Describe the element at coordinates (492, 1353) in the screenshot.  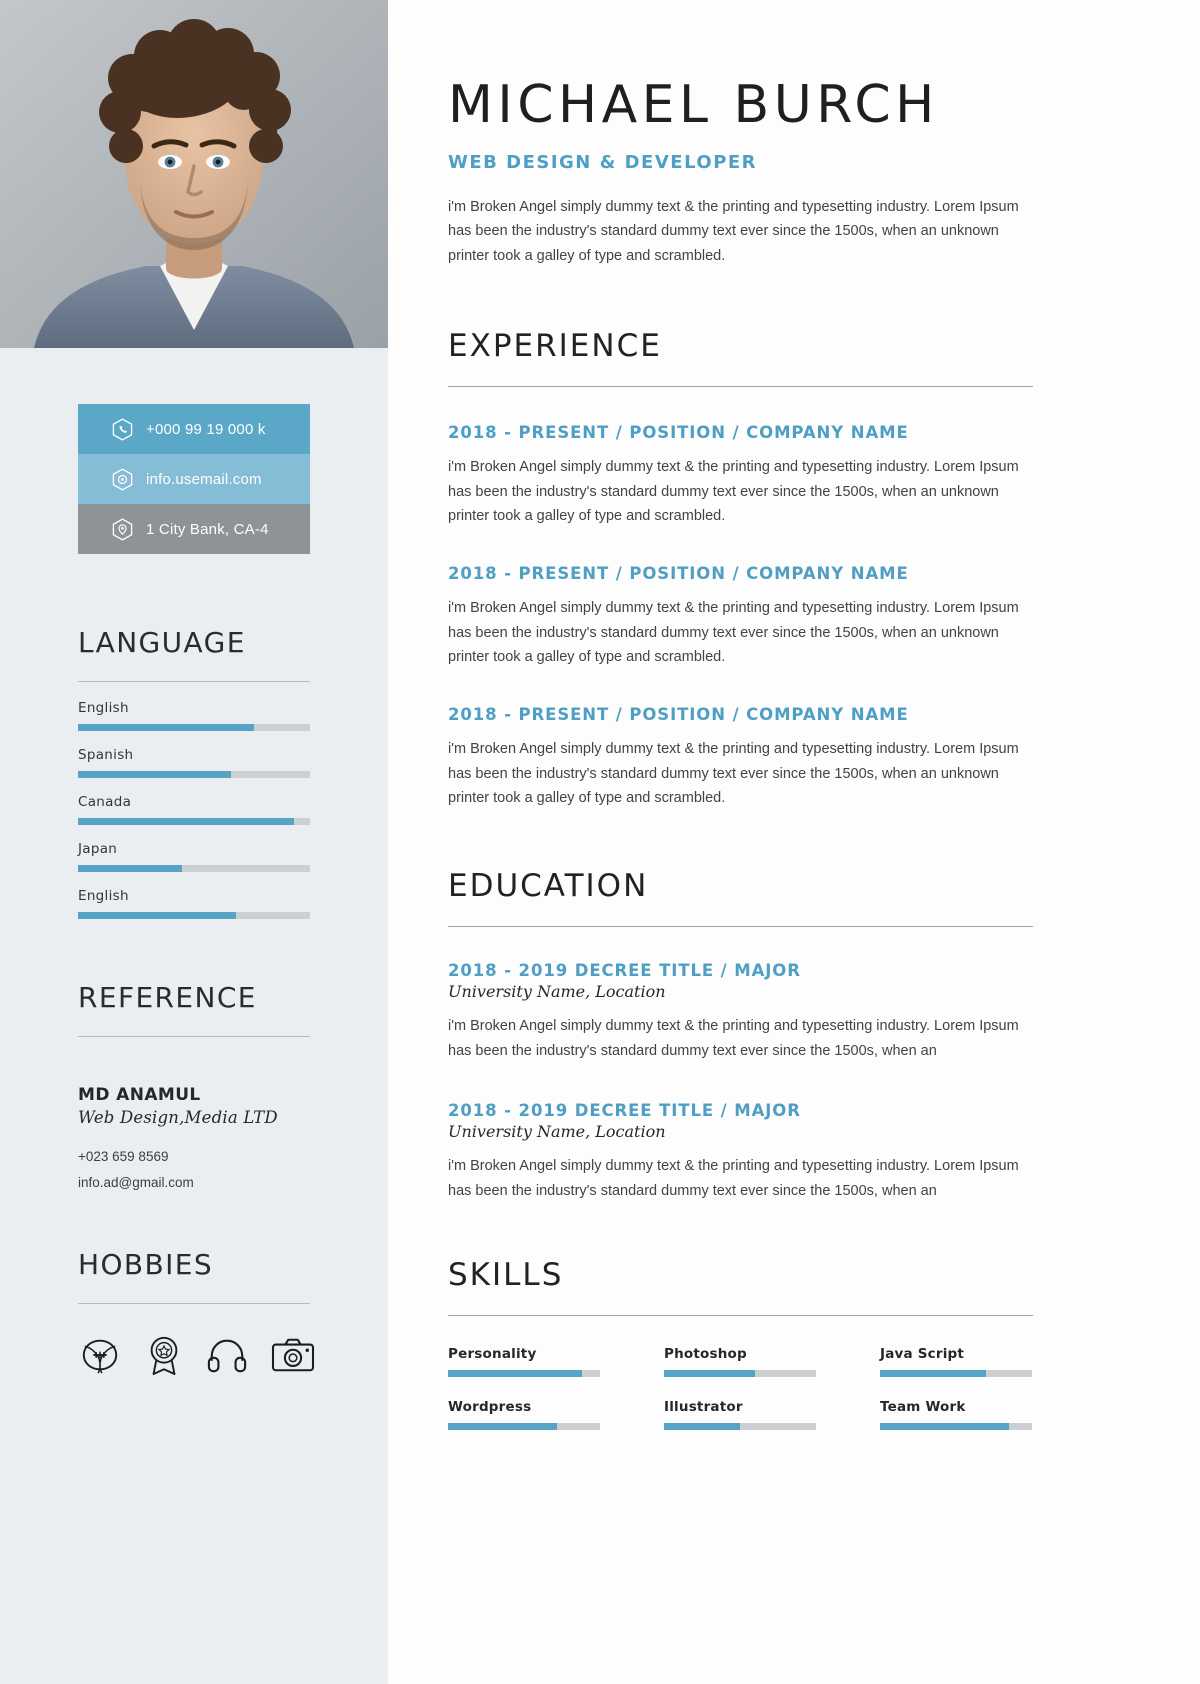
I see `skill-item-label: Personality` at that location.